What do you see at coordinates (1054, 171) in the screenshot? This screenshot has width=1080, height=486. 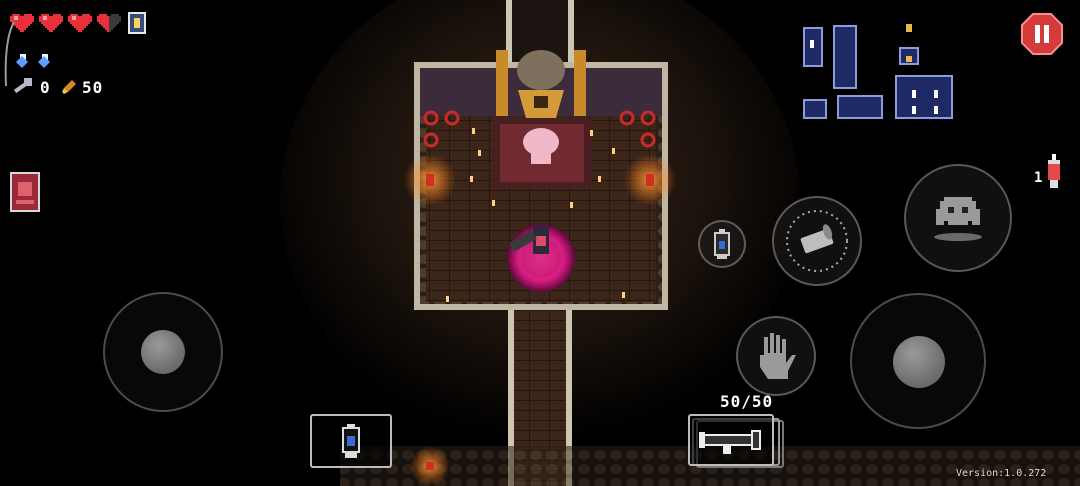 I see `lighter-icon` at bounding box center [1054, 171].